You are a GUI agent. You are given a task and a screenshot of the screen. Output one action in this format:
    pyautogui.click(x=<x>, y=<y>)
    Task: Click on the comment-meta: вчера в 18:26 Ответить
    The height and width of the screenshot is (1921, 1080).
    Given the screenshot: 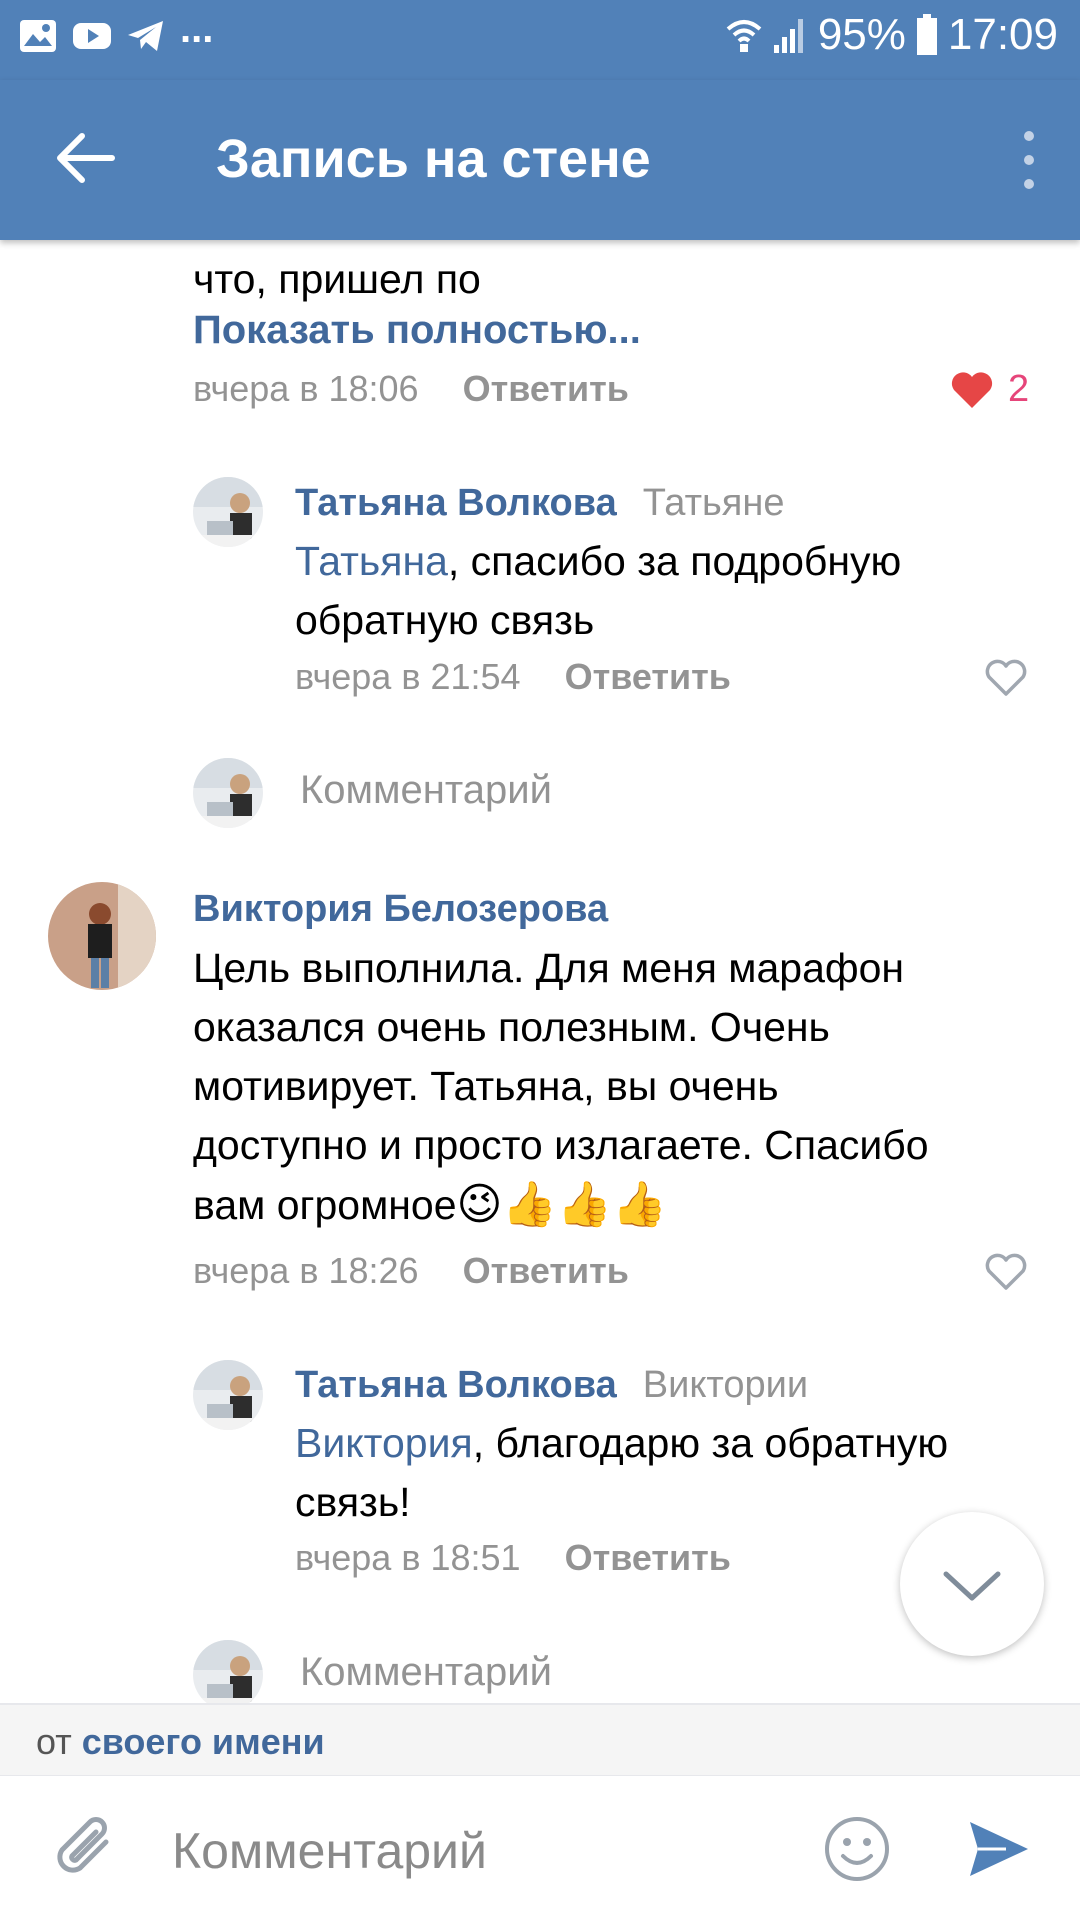 What is the action you would take?
    pyautogui.click(x=411, y=1271)
    